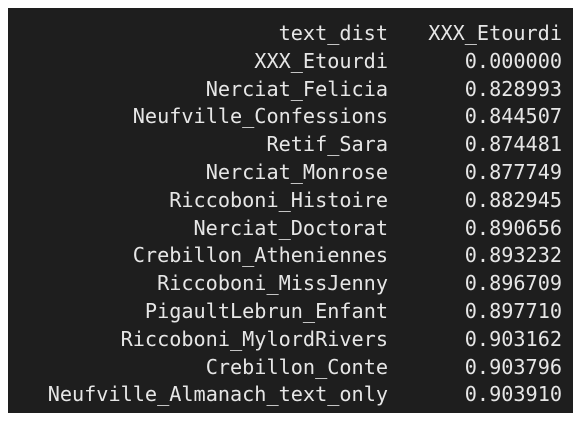  What do you see at coordinates (513, 394) in the screenshot?
I see `row-value: 0.903910` at bounding box center [513, 394].